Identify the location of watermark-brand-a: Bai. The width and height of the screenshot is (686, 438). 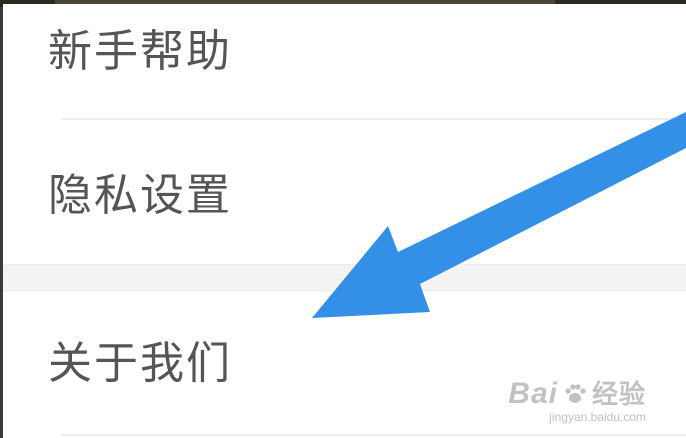
(533, 393).